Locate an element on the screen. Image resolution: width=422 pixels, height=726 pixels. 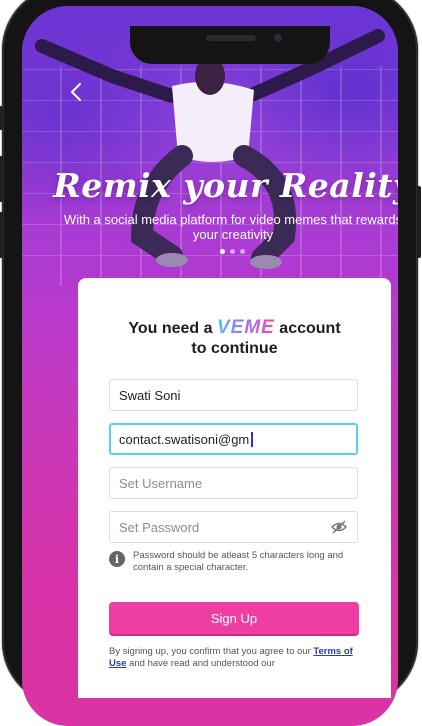
phone-speaker is located at coordinates (231, 38).